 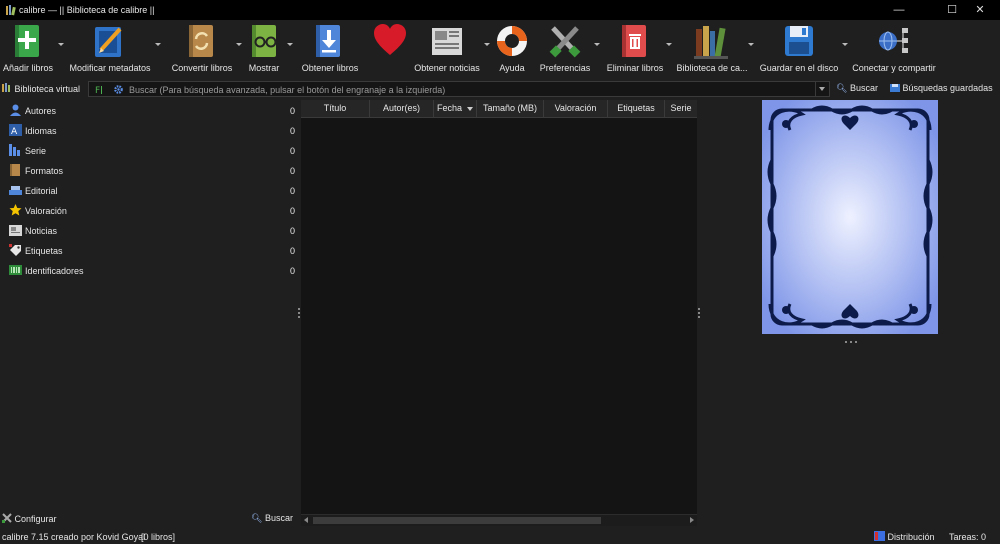 I want to click on configure-label: Configurar, so click(x=35, y=519).